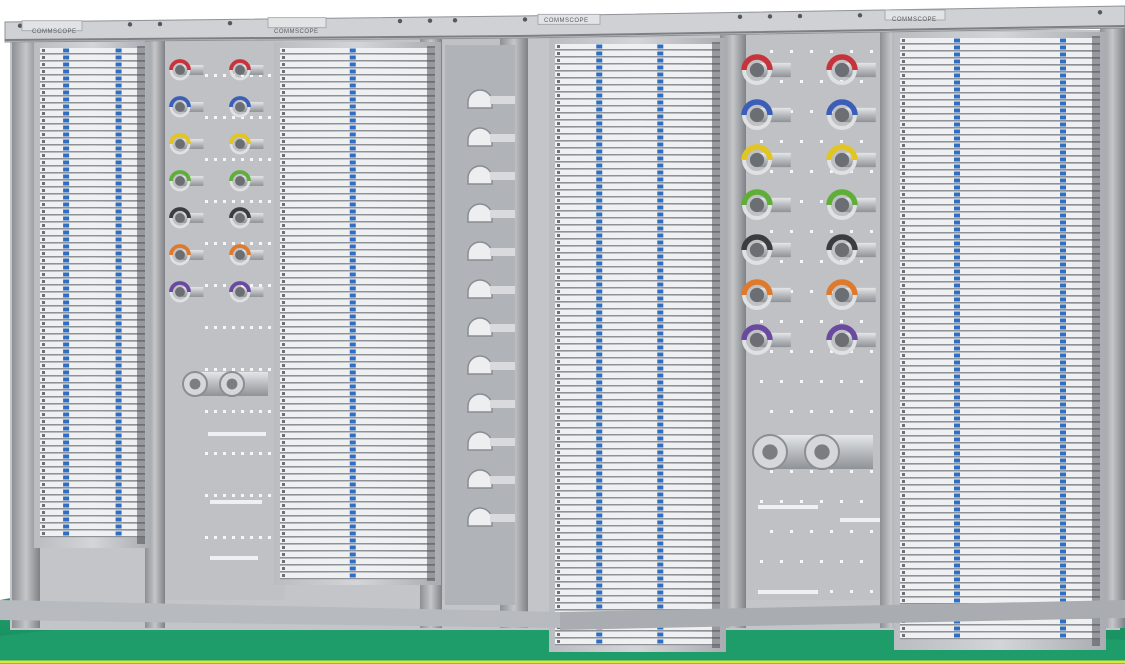  What do you see at coordinates (20, 25) in the screenshot?
I see `rail-bolt` at bounding box center [20, 25].